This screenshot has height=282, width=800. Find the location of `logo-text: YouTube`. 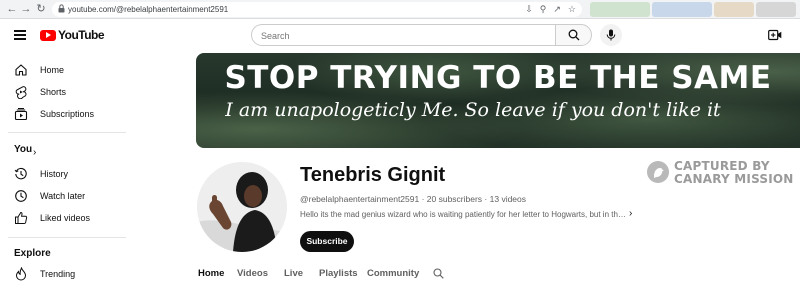

logo-text: YouTube is located at coordinates (81, 35).